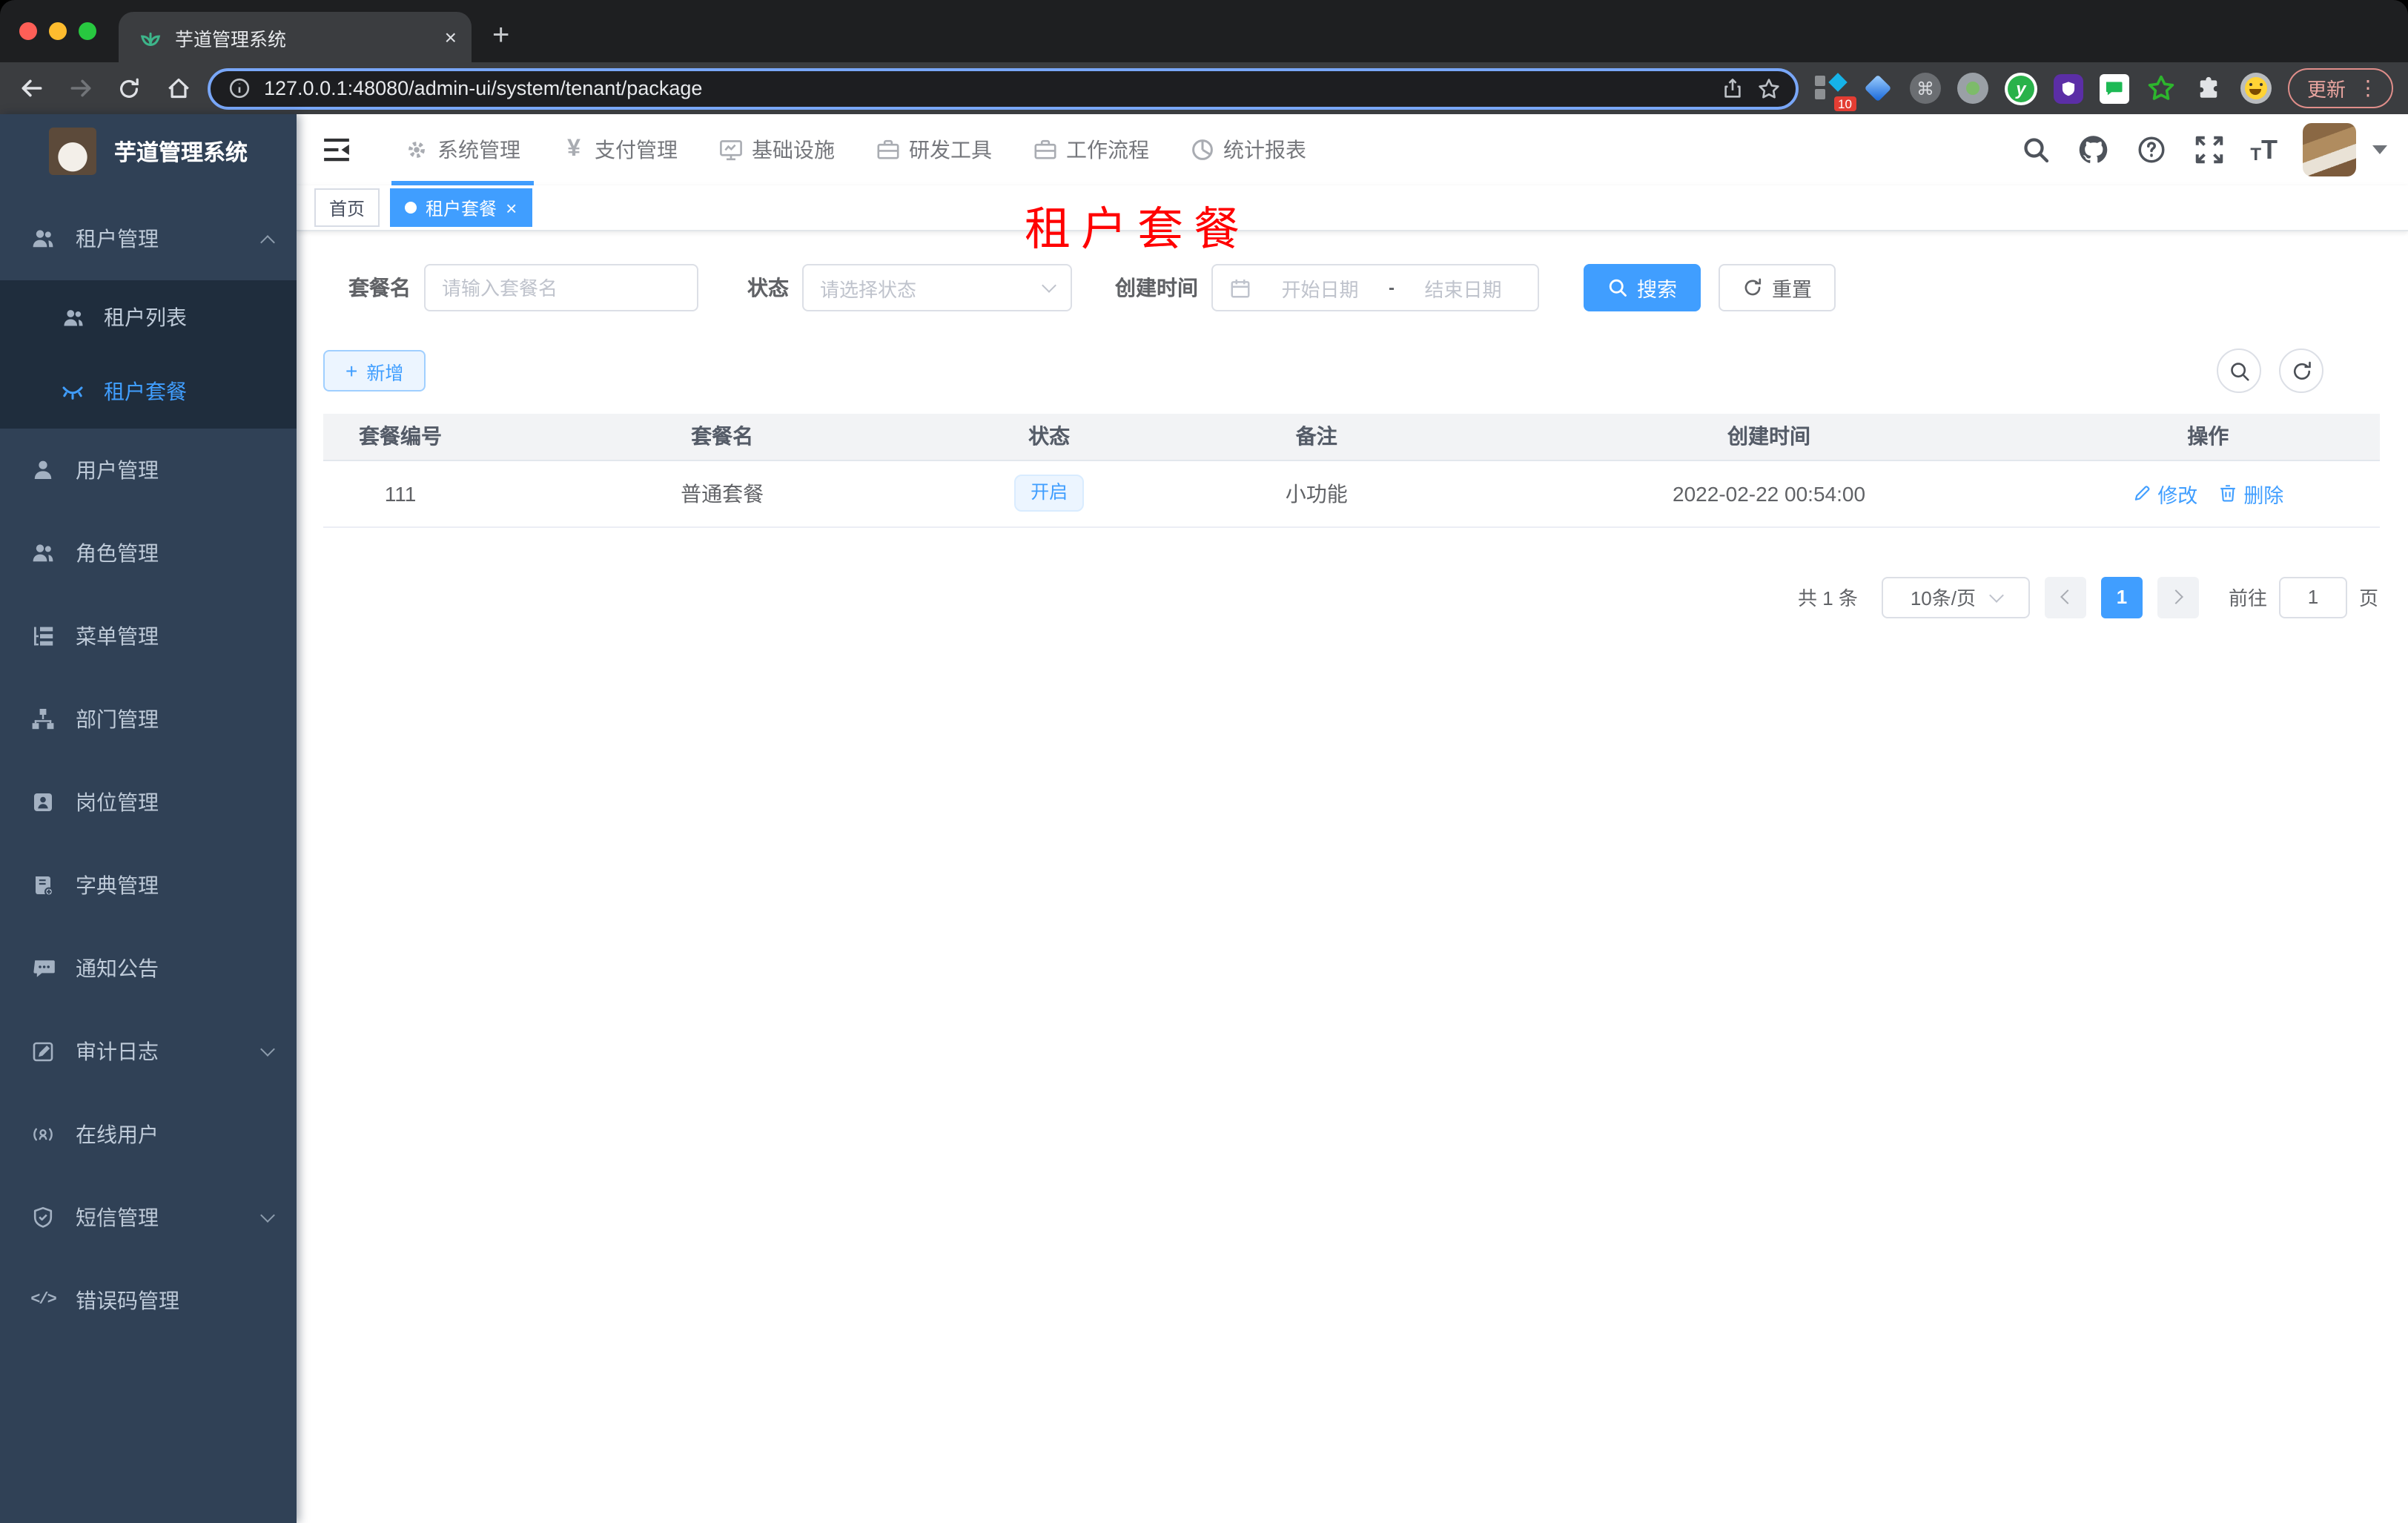  I want to click on profile-avatar-icon, so click(2256, 89).